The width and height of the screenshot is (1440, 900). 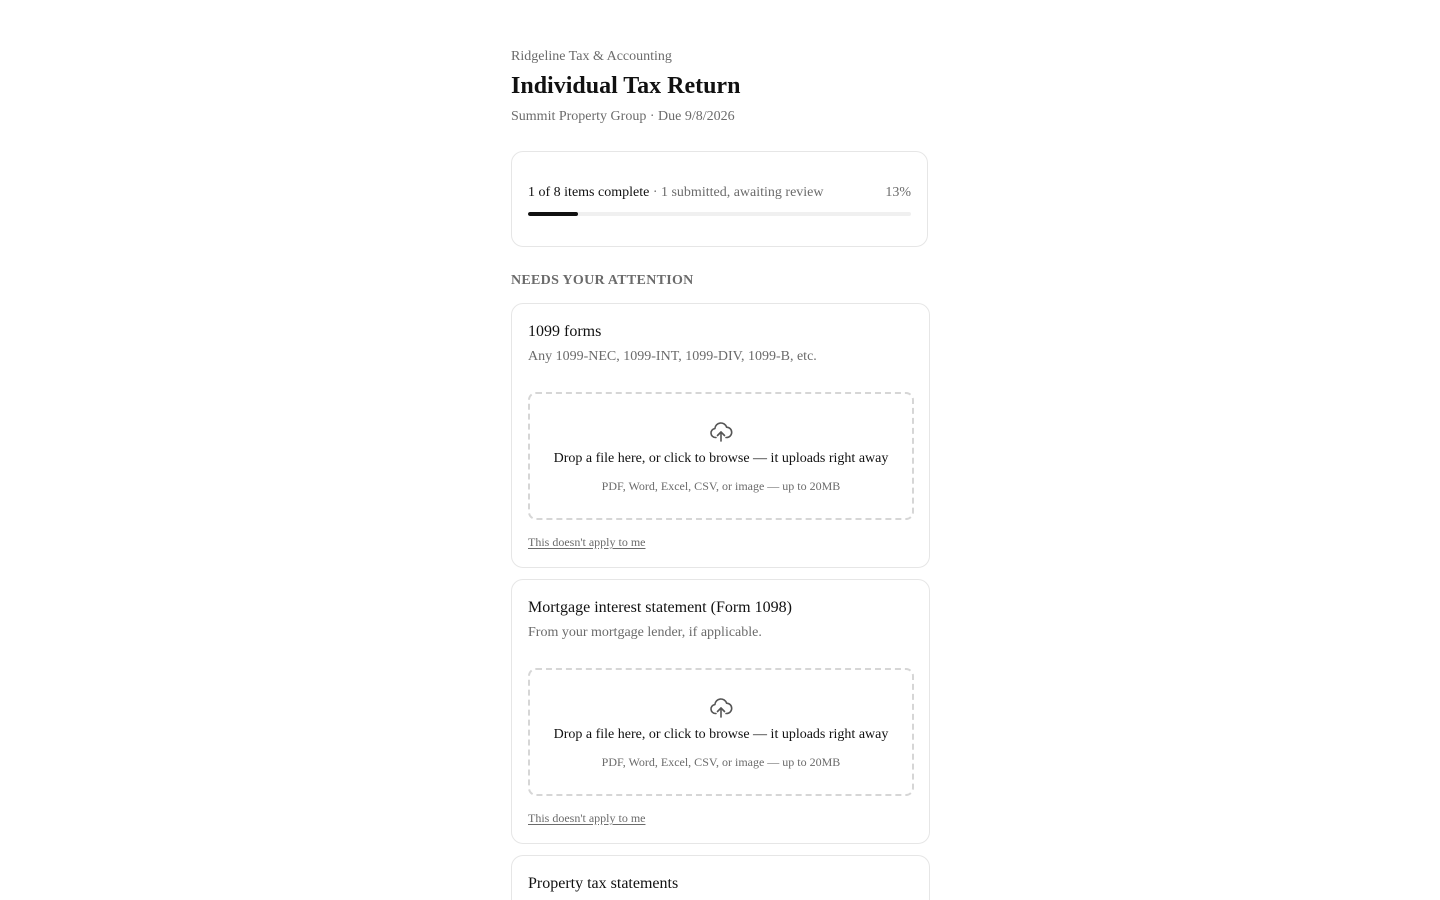 What do you see at coordinates (660, 607) in the screenshot?
I see `item-title: Mortgage interest statement (Form 1098)` at bounding box center [660, 607].